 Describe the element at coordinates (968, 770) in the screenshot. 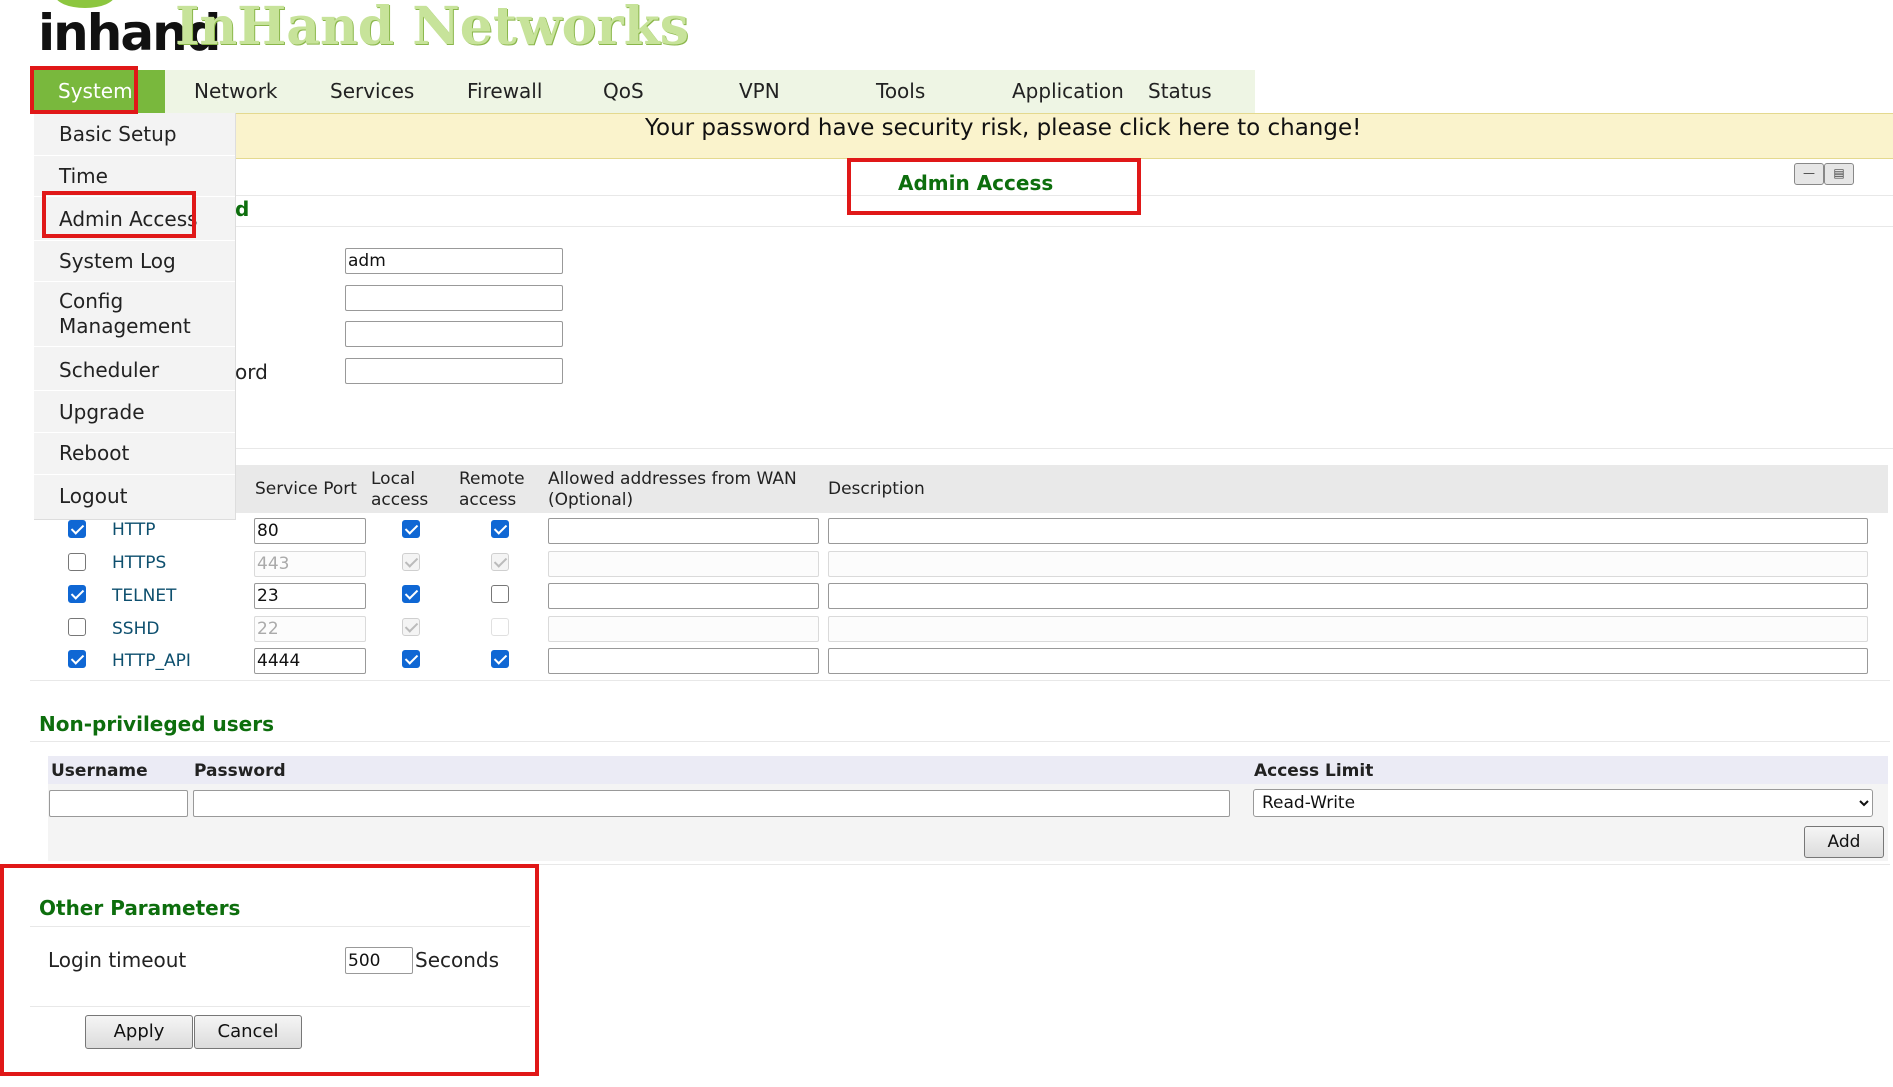

I see `non-privileged-table-header` at that location.